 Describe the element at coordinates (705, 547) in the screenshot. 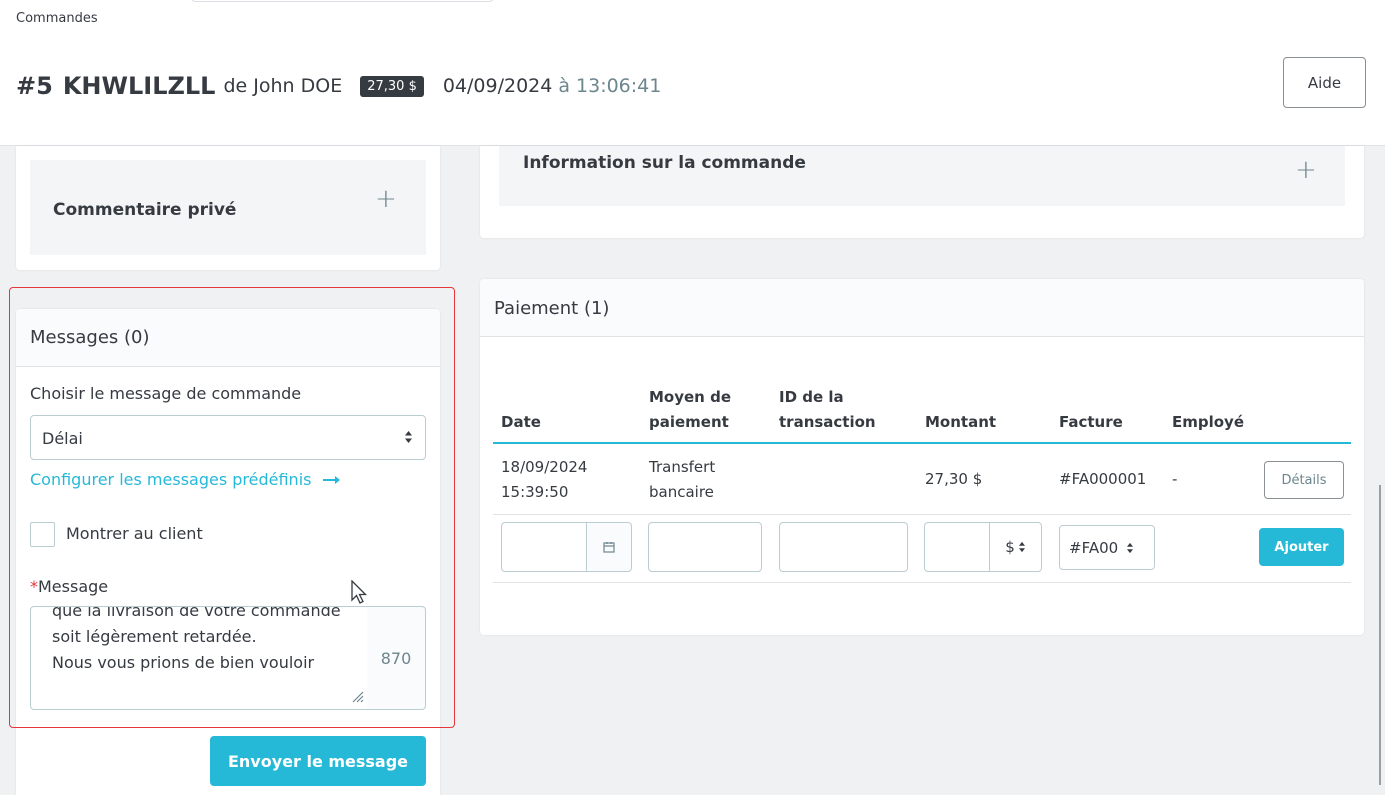

I see `payment-method-input` at that location.